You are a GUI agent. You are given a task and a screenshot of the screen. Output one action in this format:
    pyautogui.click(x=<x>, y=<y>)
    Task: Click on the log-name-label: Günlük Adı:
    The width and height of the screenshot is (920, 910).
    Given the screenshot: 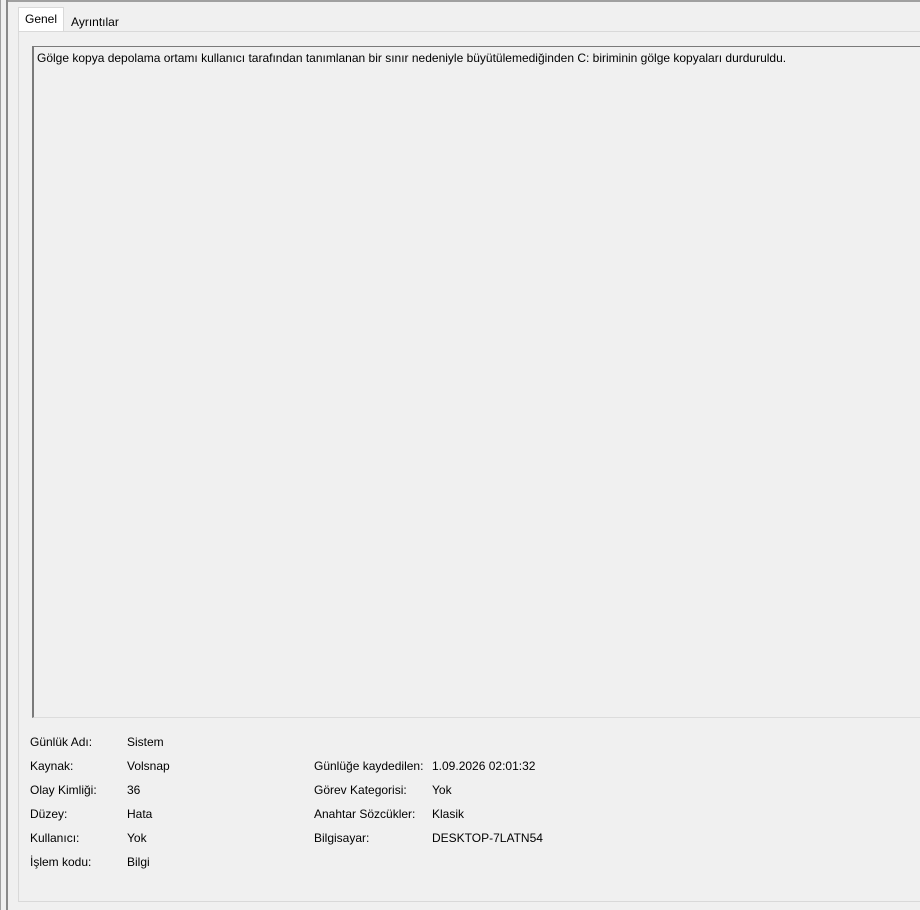 What is the action you would take?
    pyautogui.click(x=61, y=742)
    